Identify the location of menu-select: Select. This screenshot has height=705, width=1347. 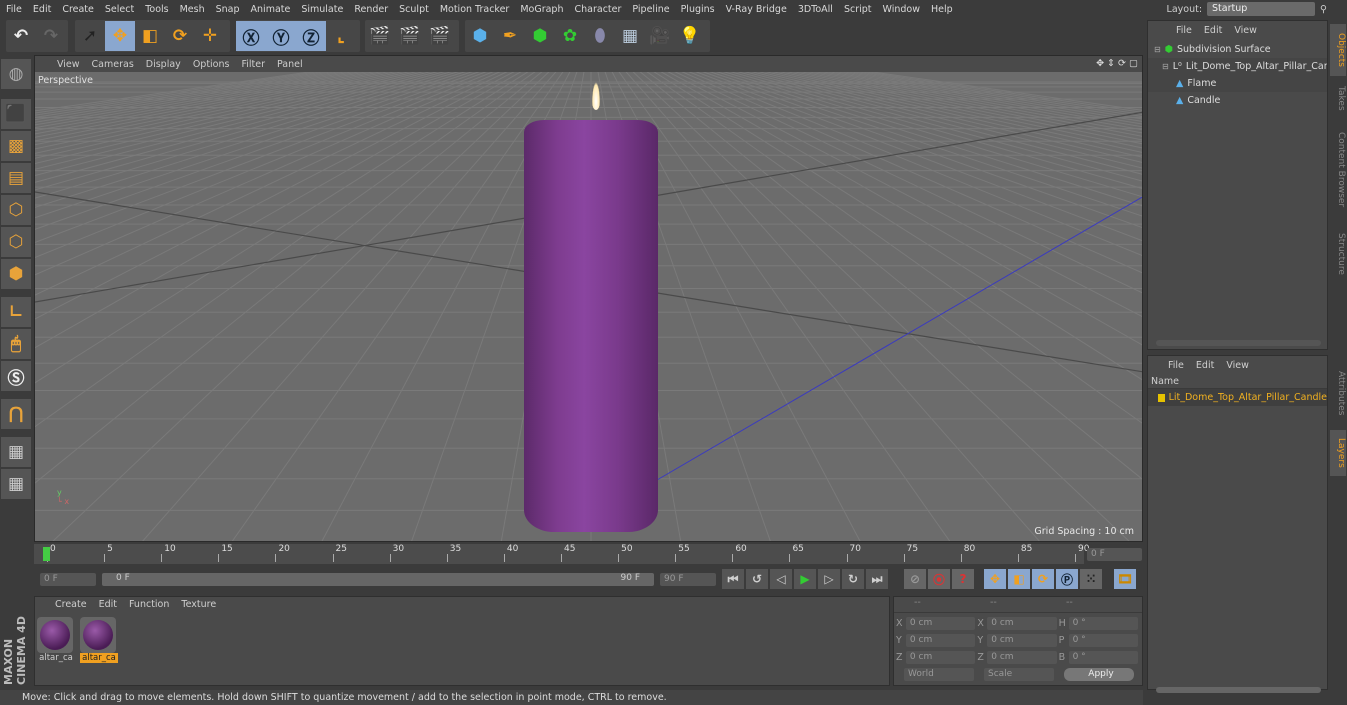
(119, 9).